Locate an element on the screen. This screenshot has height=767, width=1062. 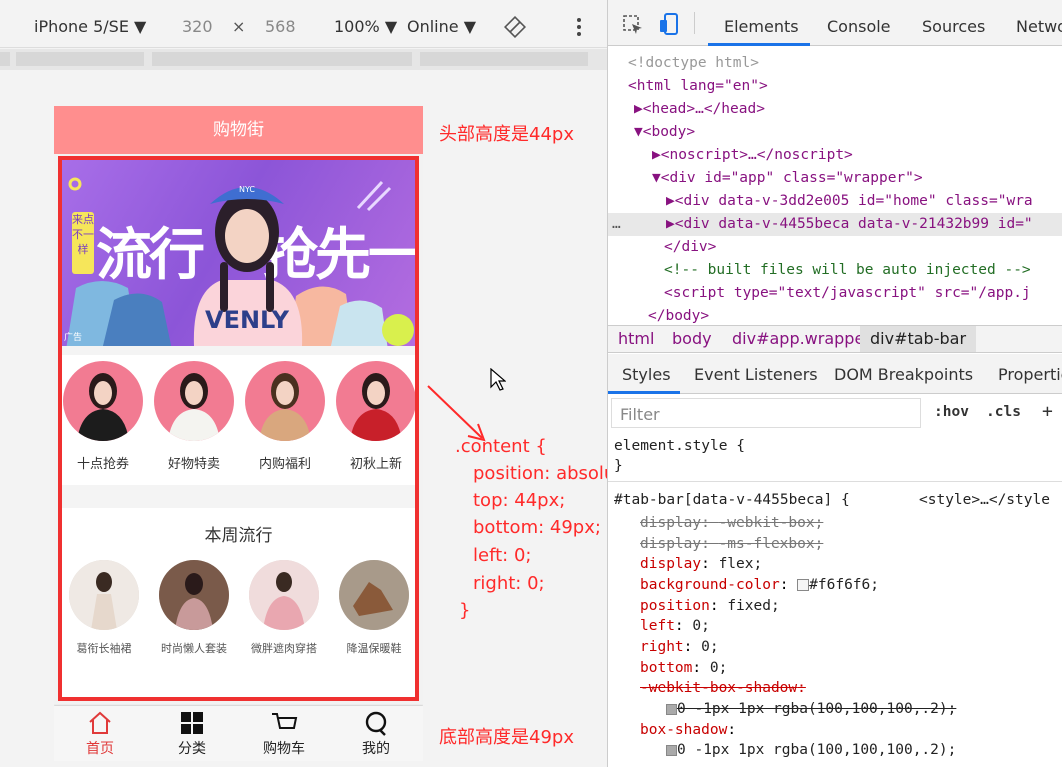
device-select: iPhone 5/SE ▼ is located at coordinates (90, 26).